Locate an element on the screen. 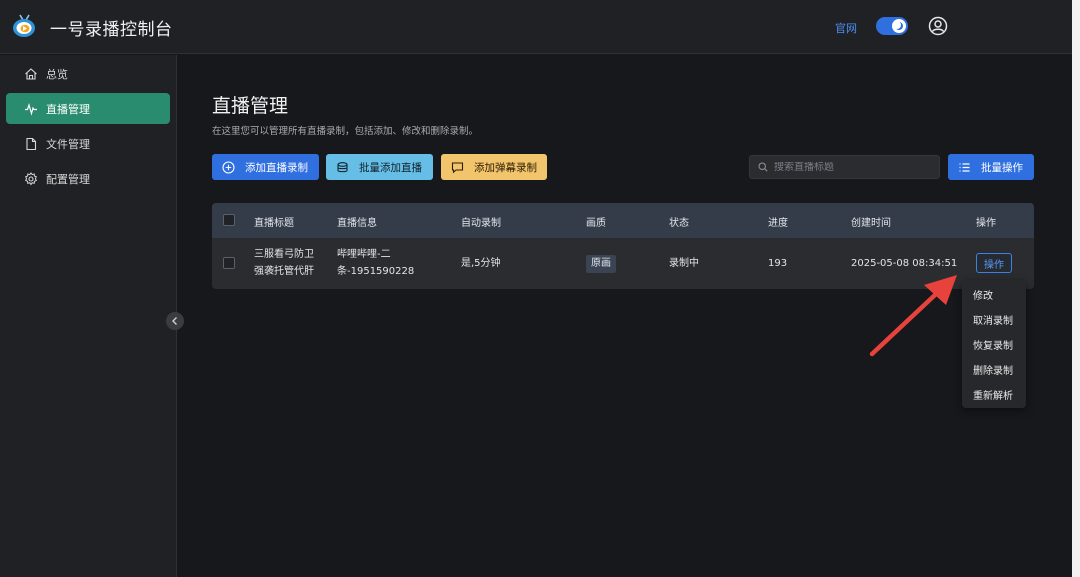 This screenshot has width=1080, height=577. message-square-icon is located at coordinates (457, 167).